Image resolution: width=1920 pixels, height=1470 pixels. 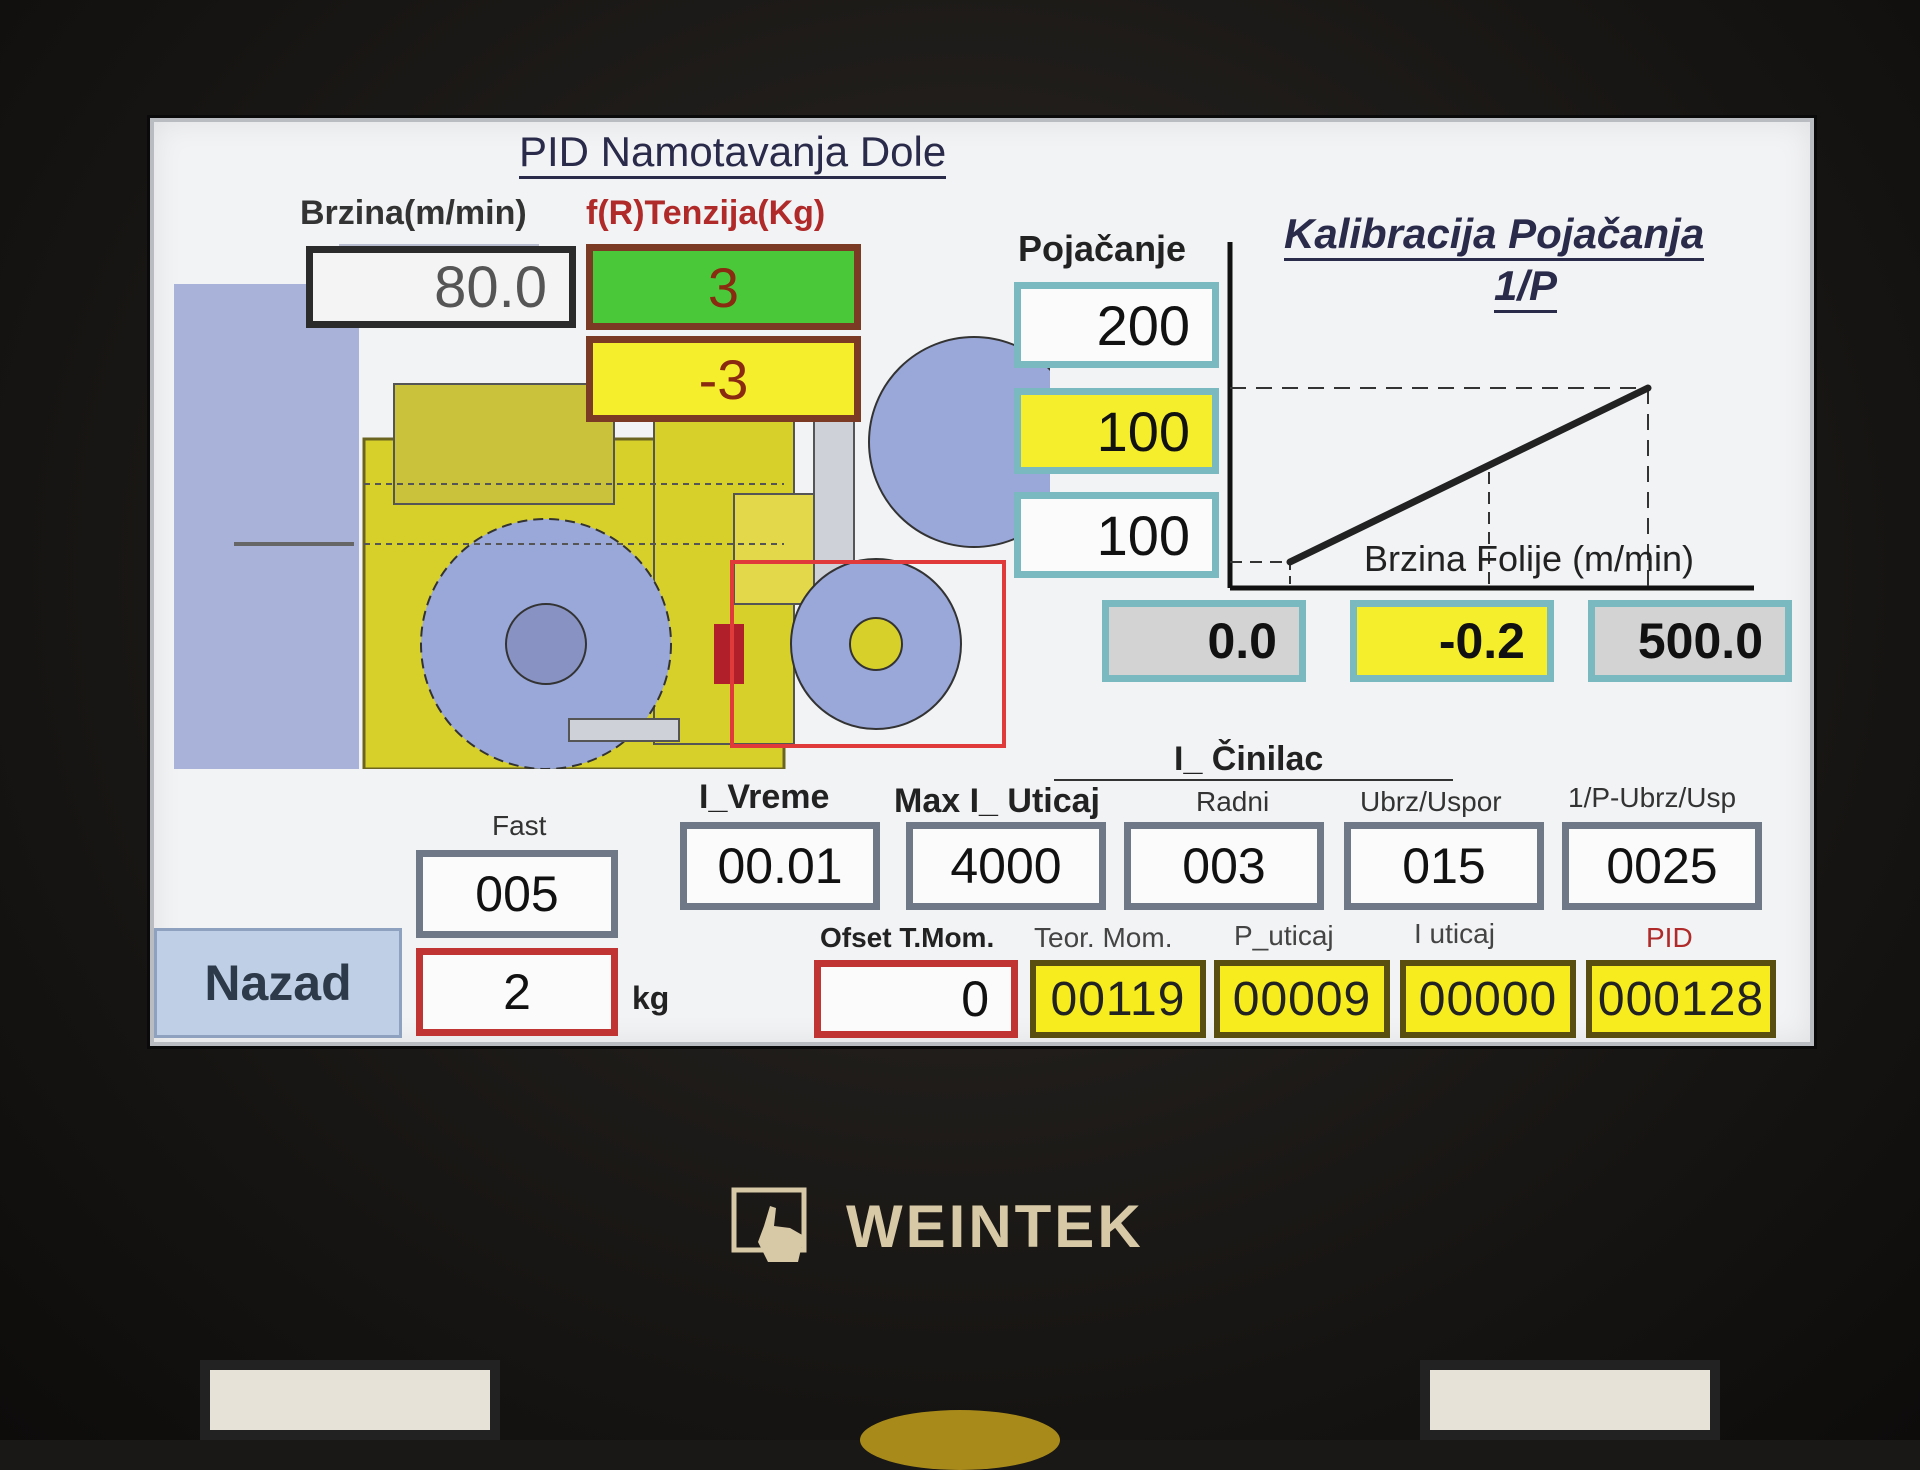 What do you see at coordinates (780, 866) in the screenshot?
I see `i-vreme-input: 00.01` at bounding box center [780, 866].